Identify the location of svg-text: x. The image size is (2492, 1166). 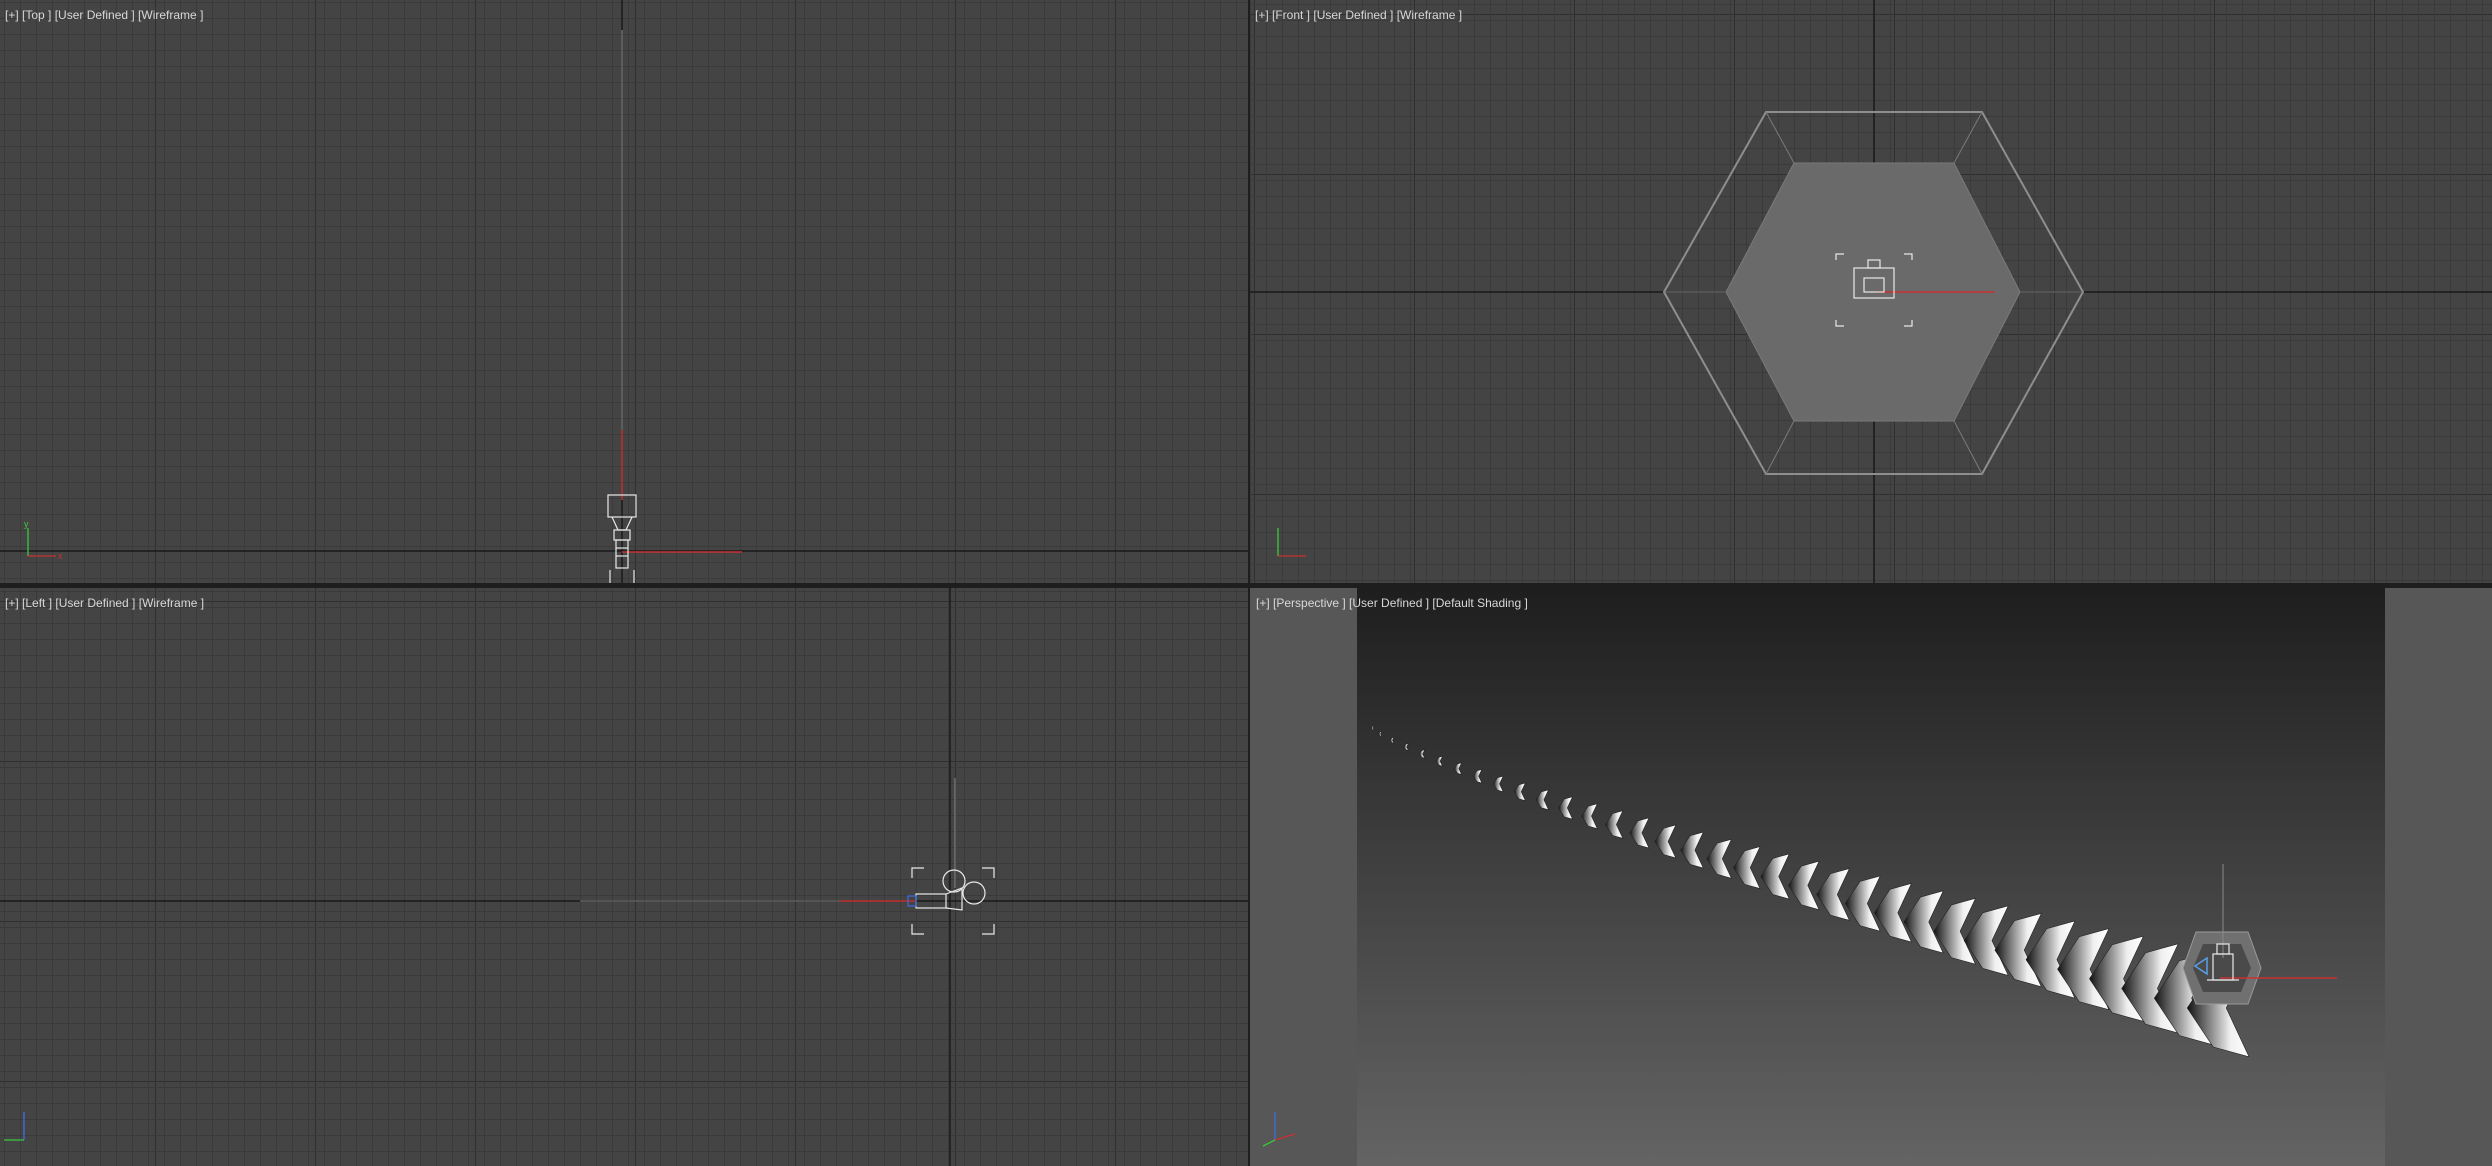
(60, 556).